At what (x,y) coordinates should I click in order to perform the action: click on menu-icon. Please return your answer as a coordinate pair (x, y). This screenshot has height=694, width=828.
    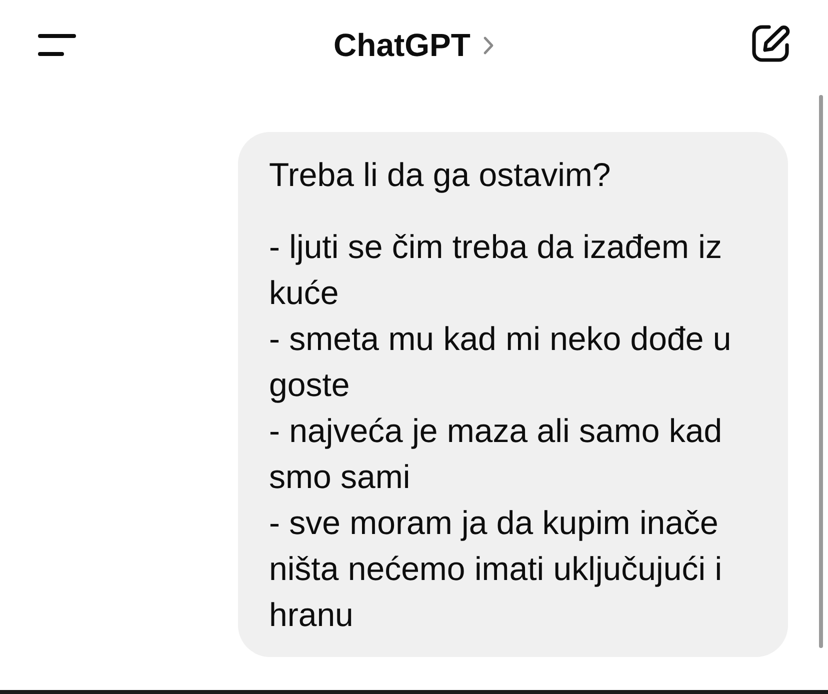
    Looking at the image, I should click on (57, 45).